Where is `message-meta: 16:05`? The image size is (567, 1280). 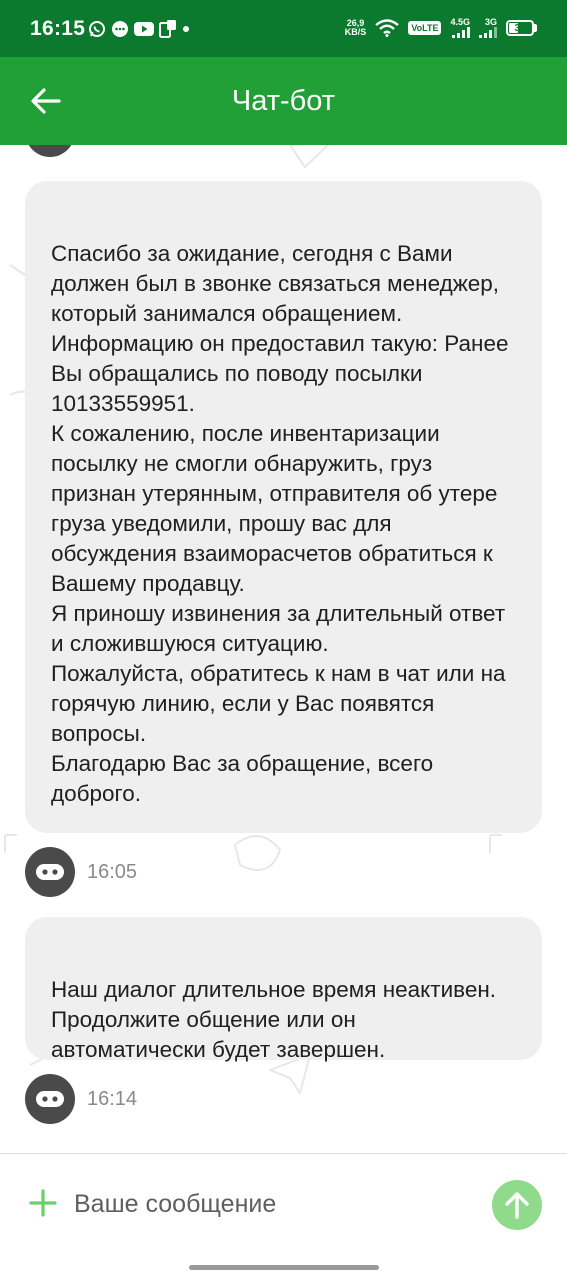 message-meta: 16:05 is located at coordinates (81, 872).